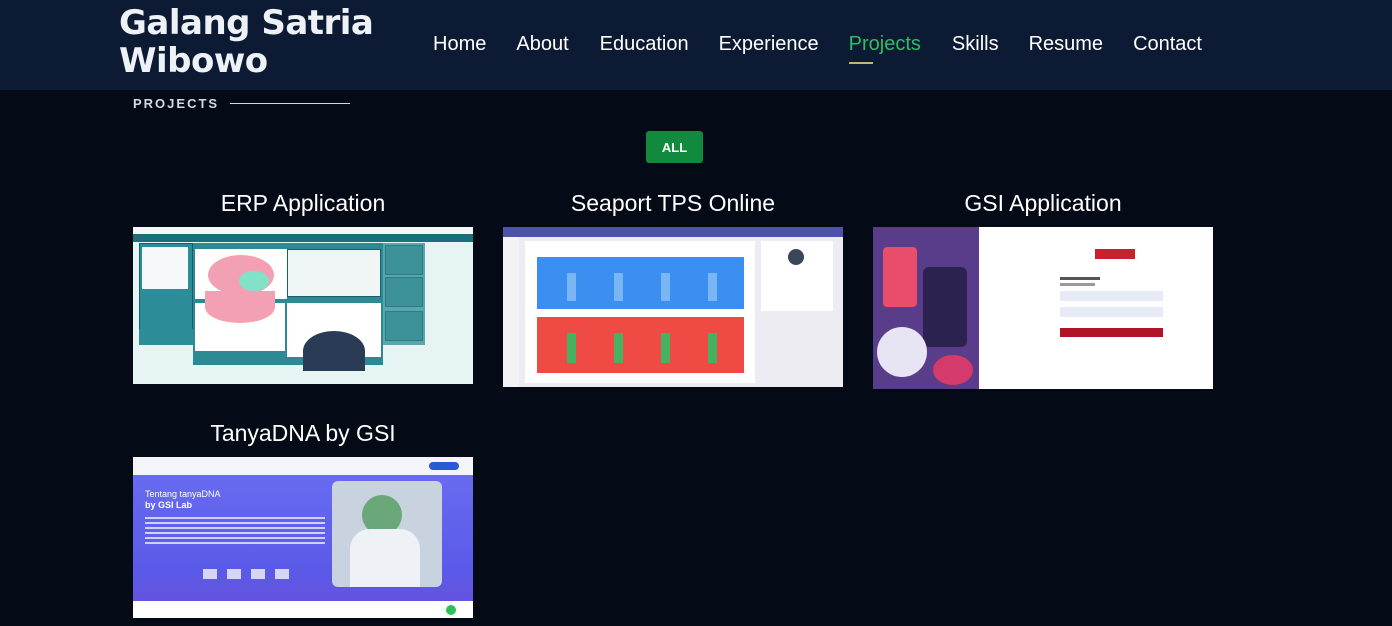  Describe the element at coordinates (542, 44) in the screenshot. I see `nav-about: About` at that location.